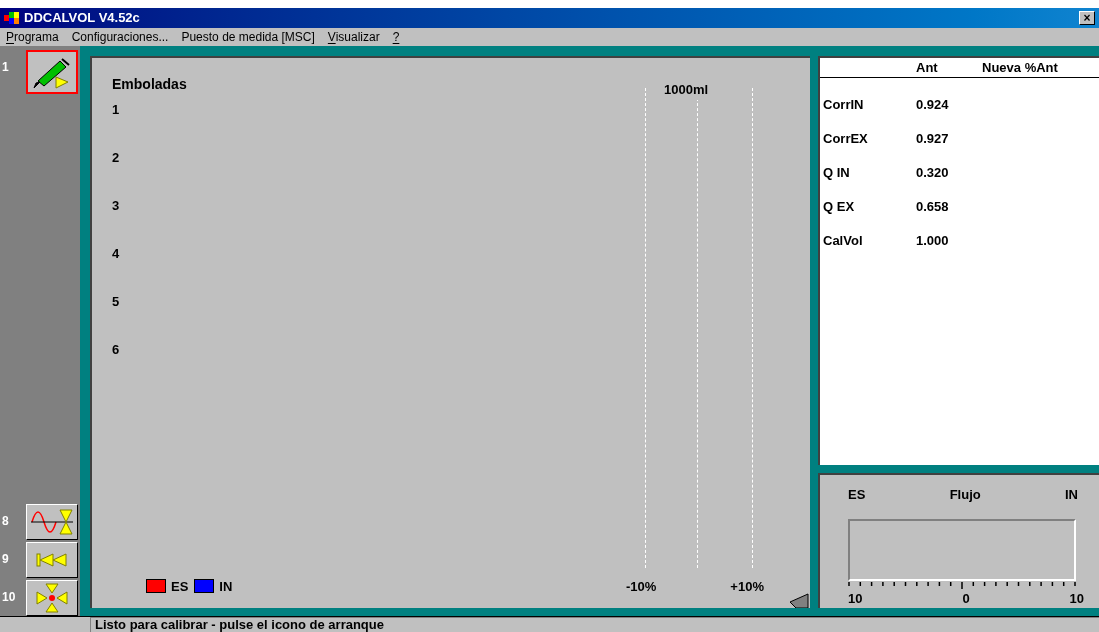 This screenshot has height=632, width=1099. What do you see at coordinates (932, 104) in the screenshot?
I see `table-cell-text: 0.924` at bounding box center [932, 104].